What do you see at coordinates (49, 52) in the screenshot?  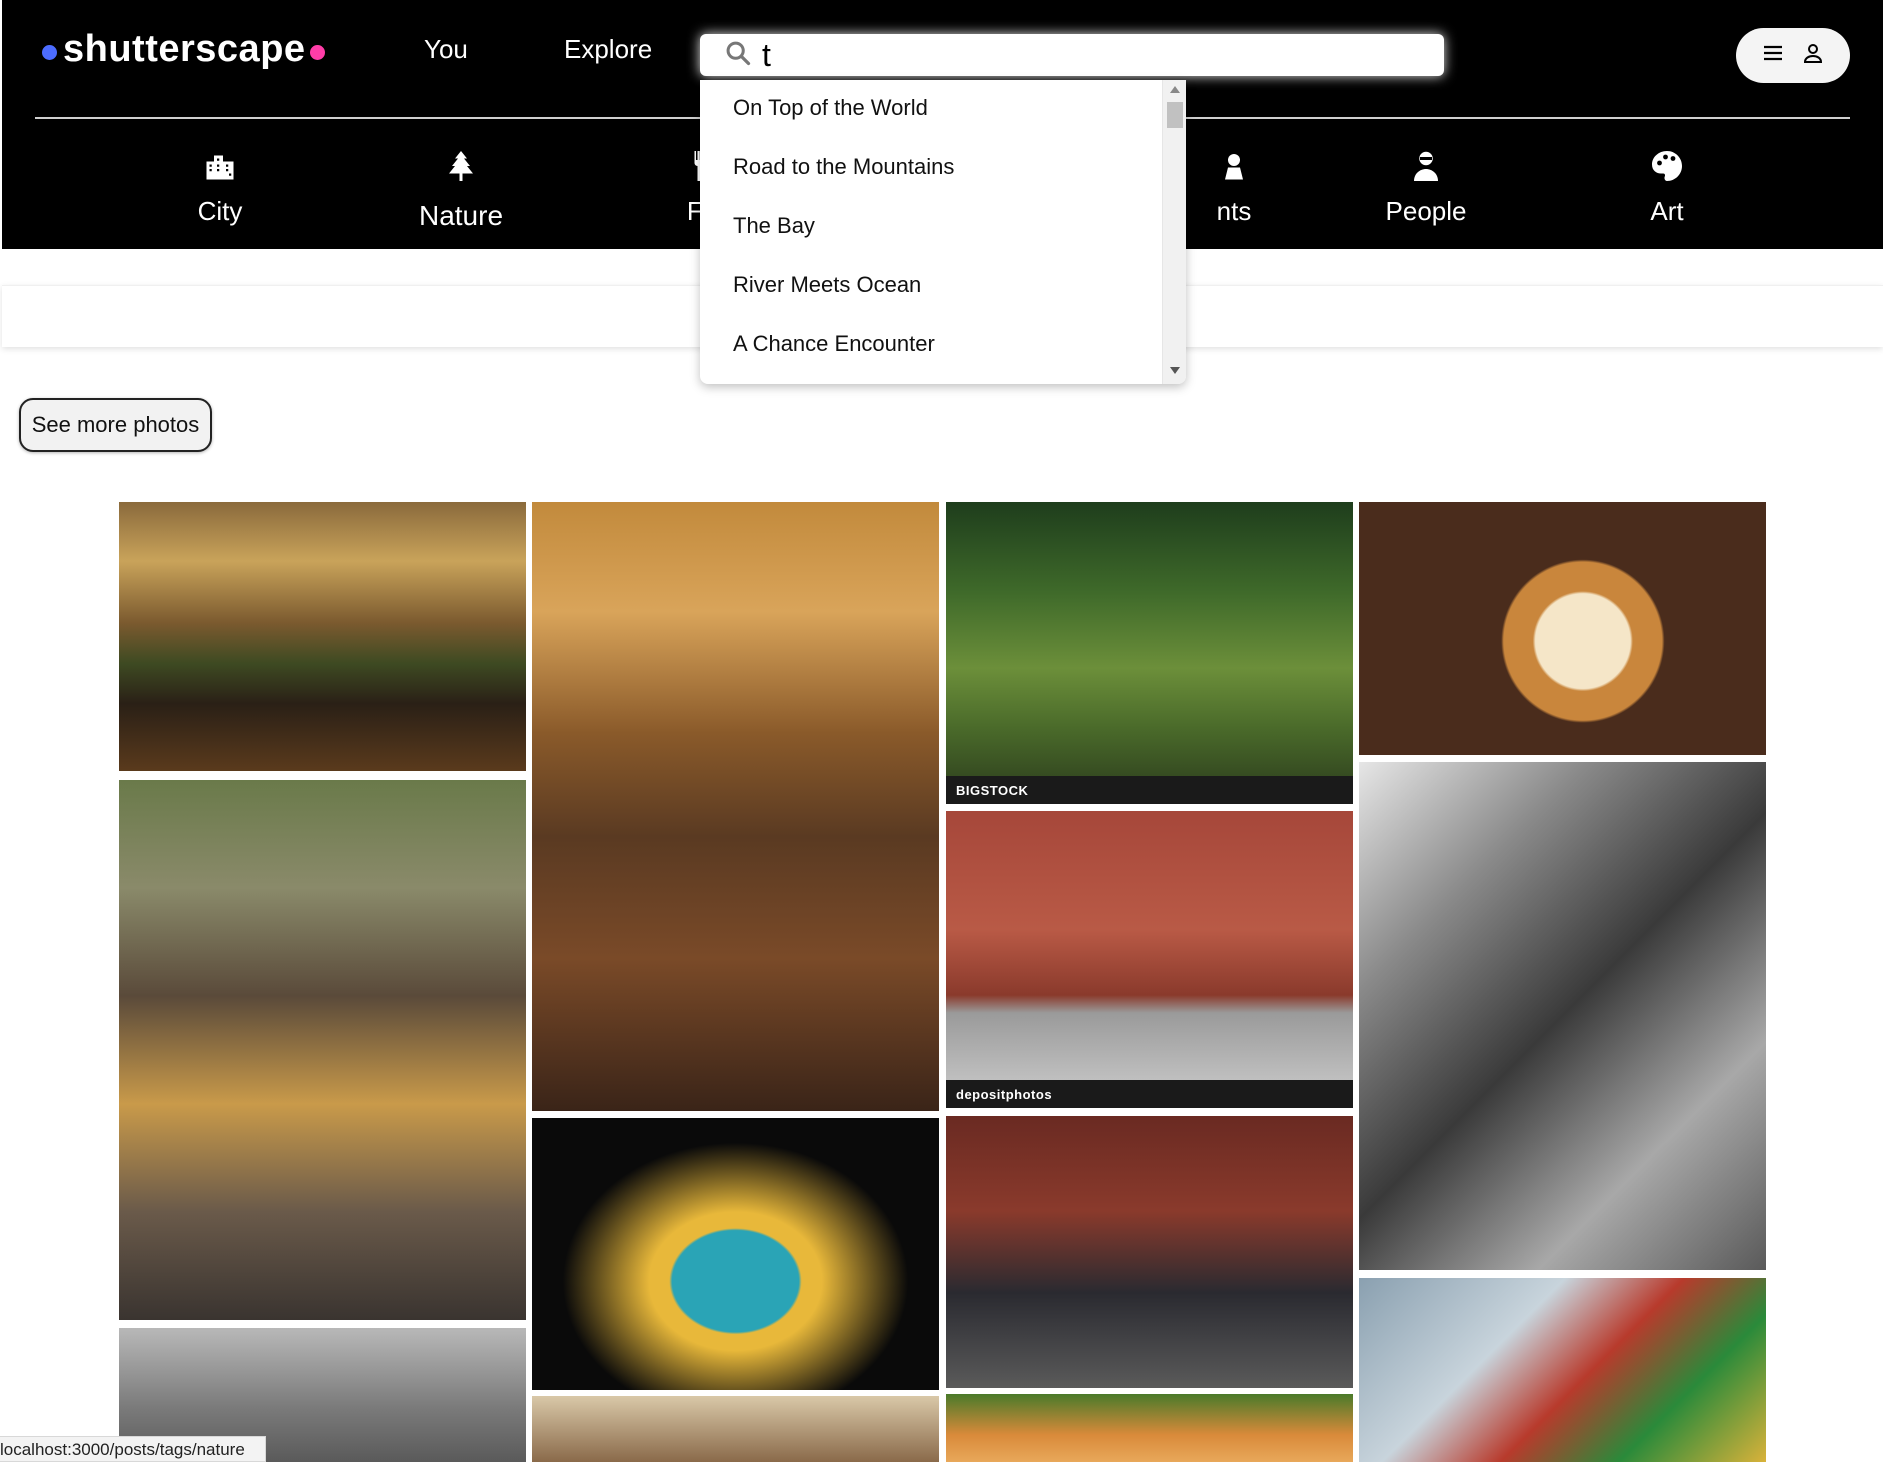 I see `logo-dot-blue` at bounding box center [49, 52].